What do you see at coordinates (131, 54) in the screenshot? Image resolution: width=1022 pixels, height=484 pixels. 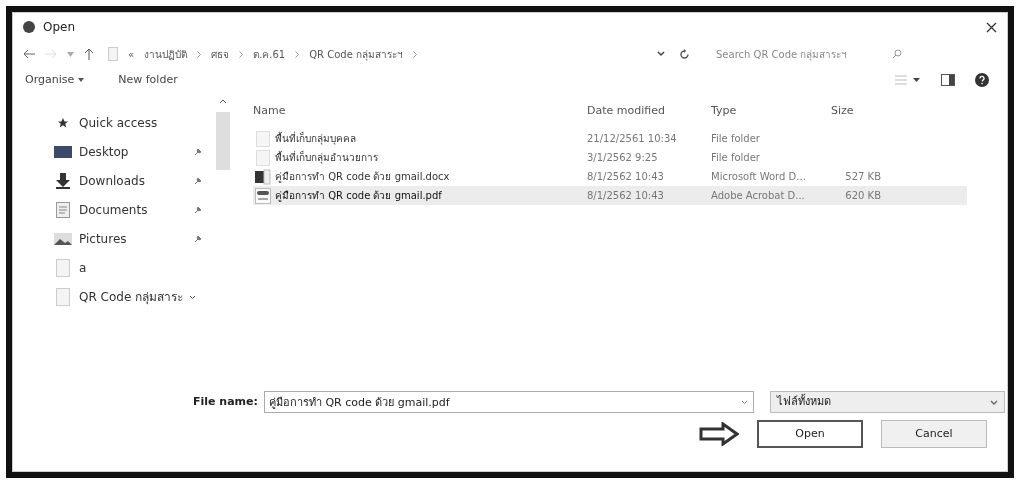 I see `breadcrumb: «` at bounding box center [131, 54].